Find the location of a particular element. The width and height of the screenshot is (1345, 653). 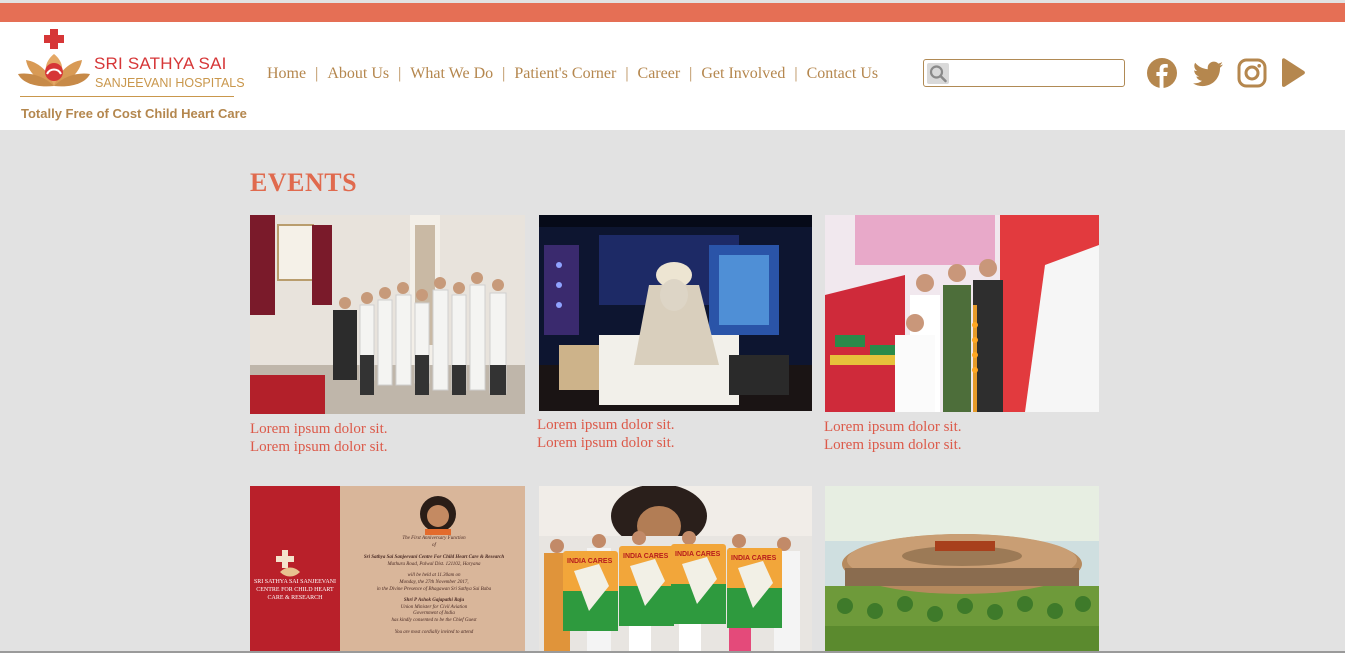

facebook-icon is located at coordinates (1162, 73).